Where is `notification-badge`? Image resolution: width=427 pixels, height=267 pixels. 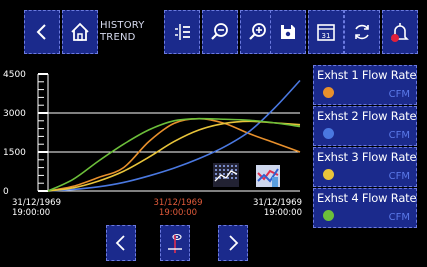
notification-badge is located at coordinates (395, 38).